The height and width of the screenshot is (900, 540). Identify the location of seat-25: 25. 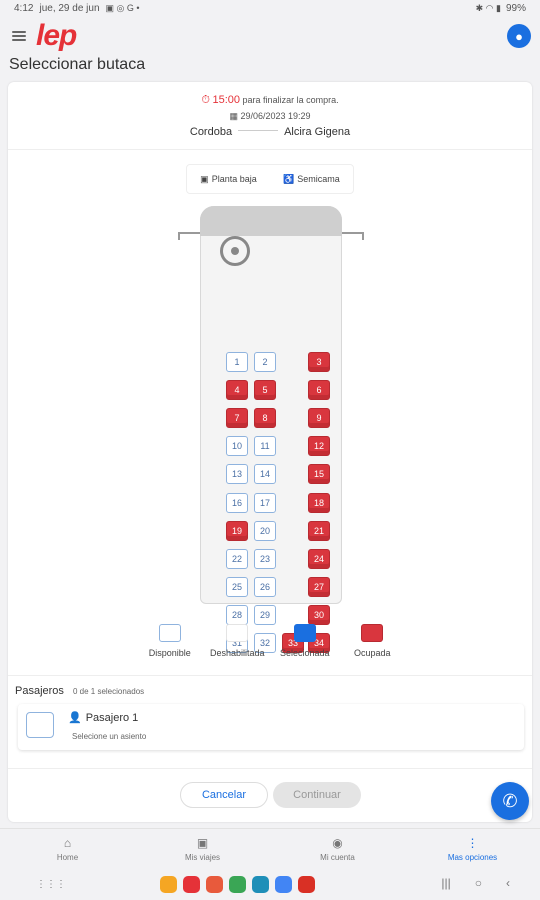
(237, 586).